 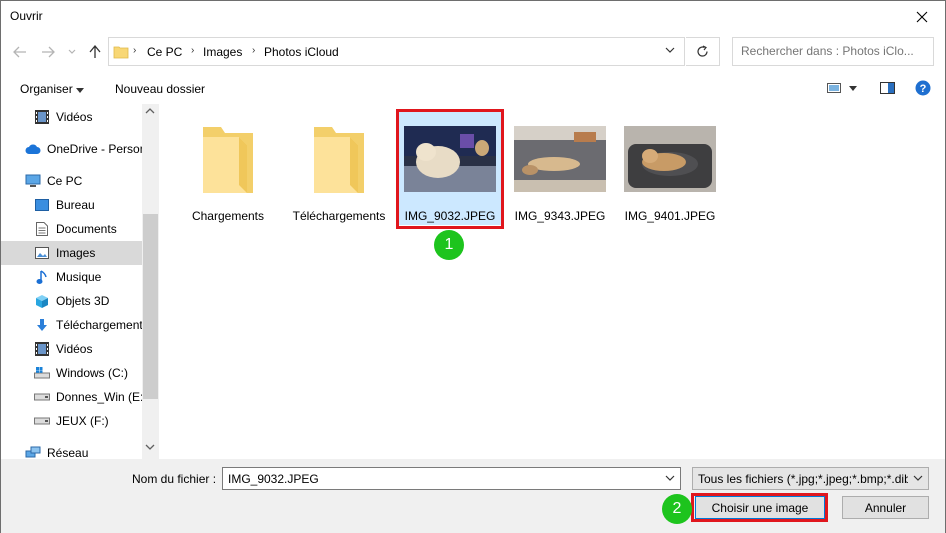 What do you see at coordinates (42, 325) in the screenshot?
I see `download-icon` at bounding box center [42, 325].